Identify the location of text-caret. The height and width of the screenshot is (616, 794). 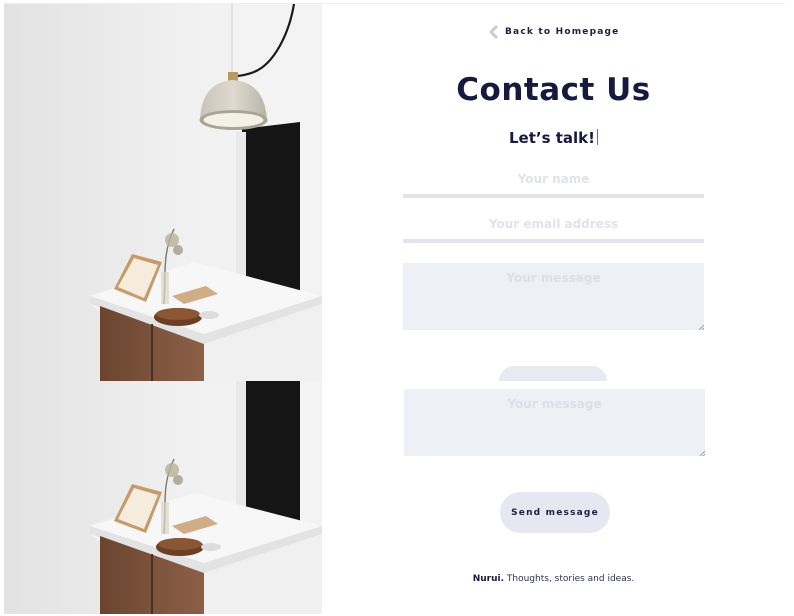
(597, 137).